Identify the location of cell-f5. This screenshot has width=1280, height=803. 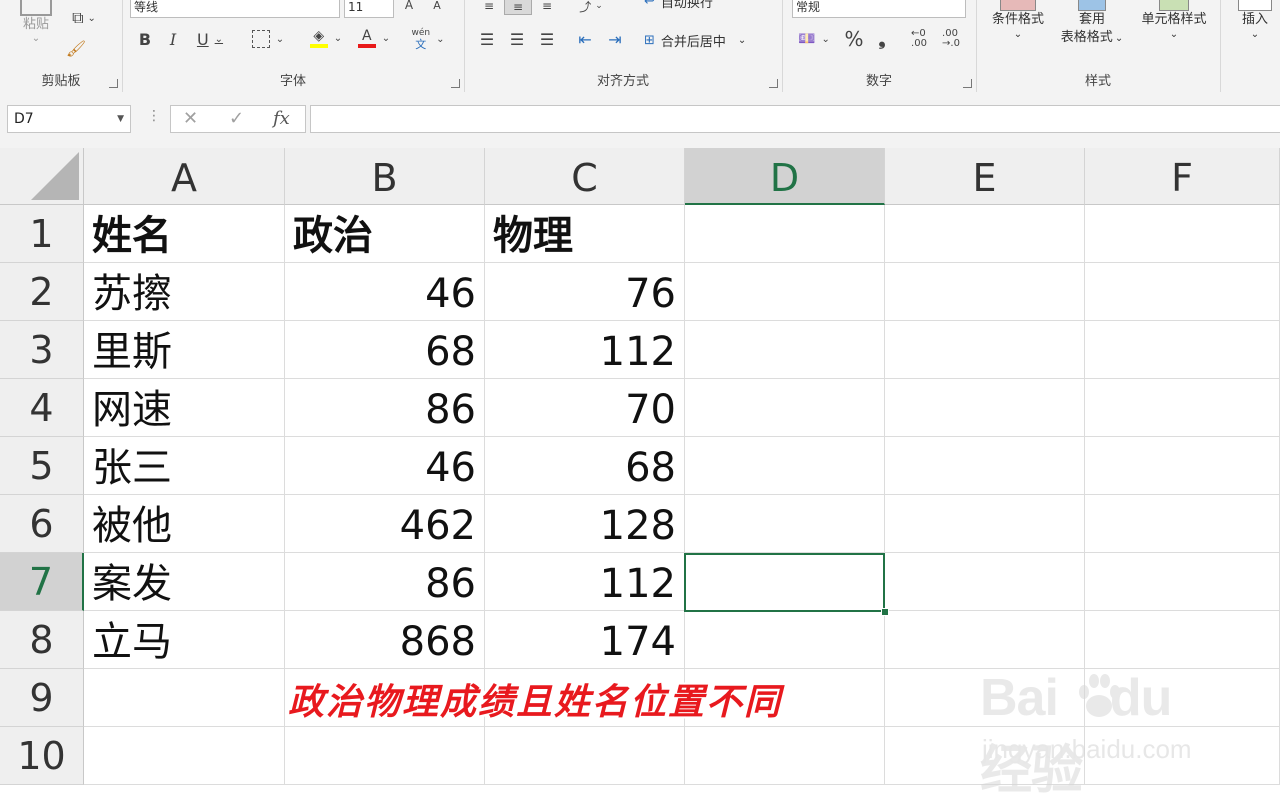
(1182, 466).